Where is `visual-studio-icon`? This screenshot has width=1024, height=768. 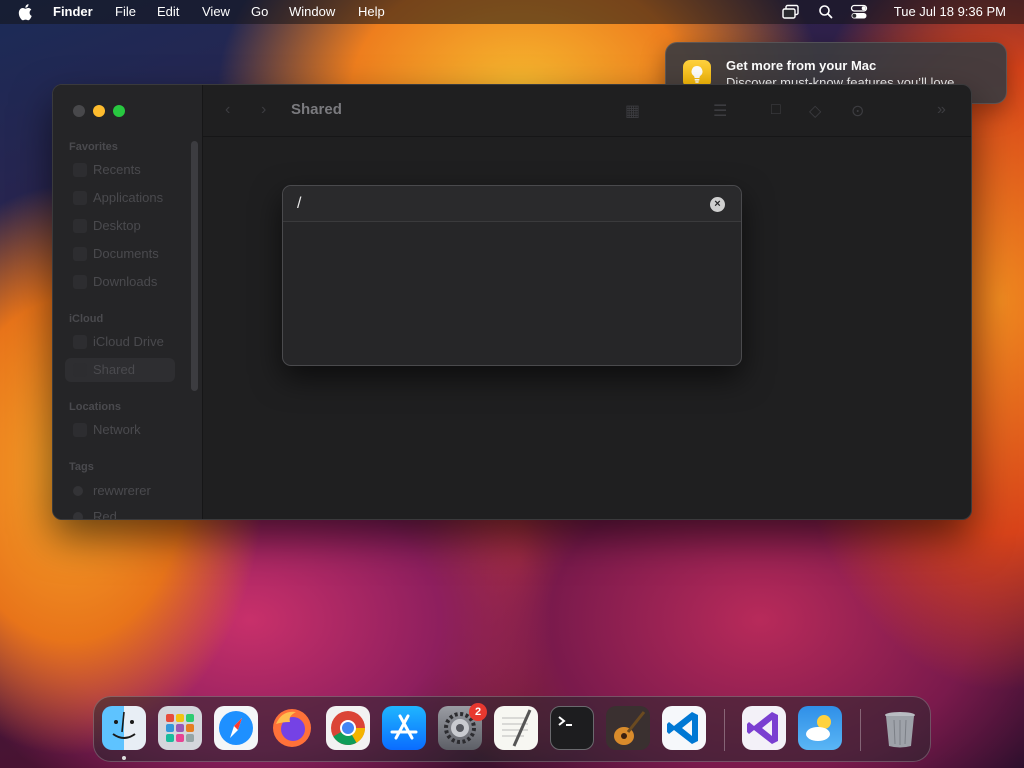 visual-studio-icon is located at coordinates (762, 728).